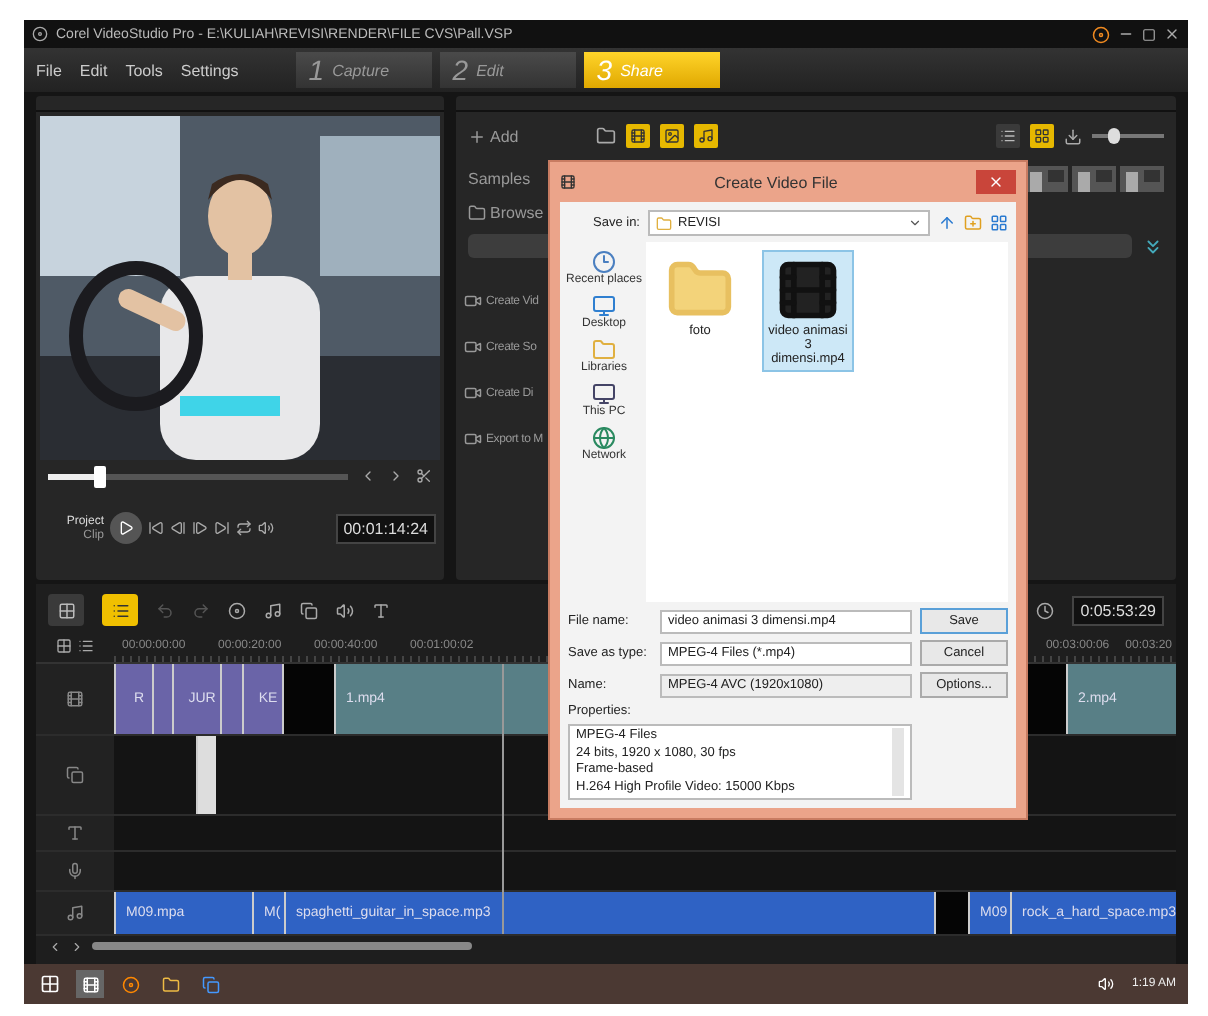 The height and width of the screenshot is (1016, 1208). What do you see at coordinates (499, 179) in the screenshot?
I see `samples-label: Samples` at bounding box center [499, 179].